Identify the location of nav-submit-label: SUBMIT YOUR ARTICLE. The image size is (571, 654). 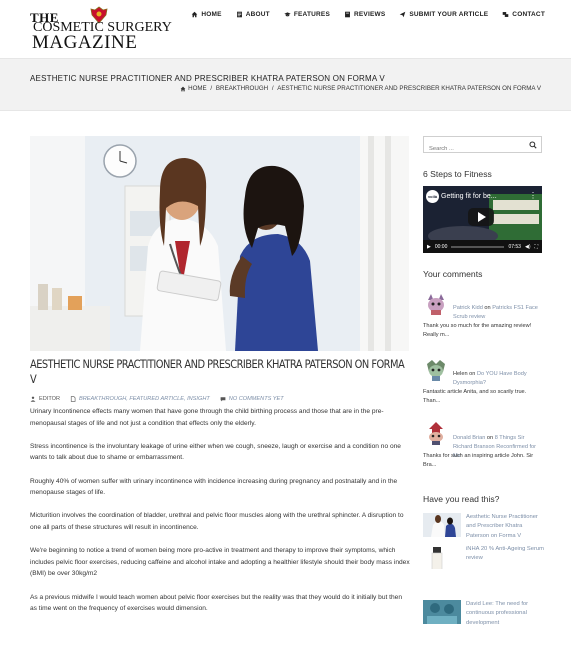
(449, 14).